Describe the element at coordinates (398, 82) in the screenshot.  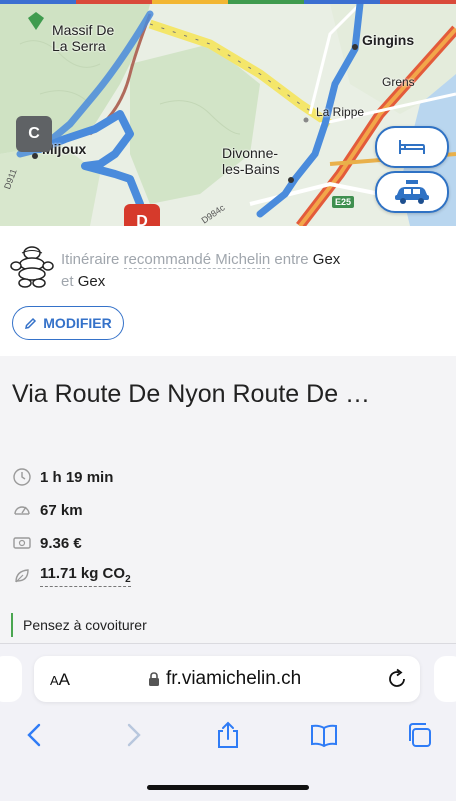
I see `map-label-grens: Grens` at that location.